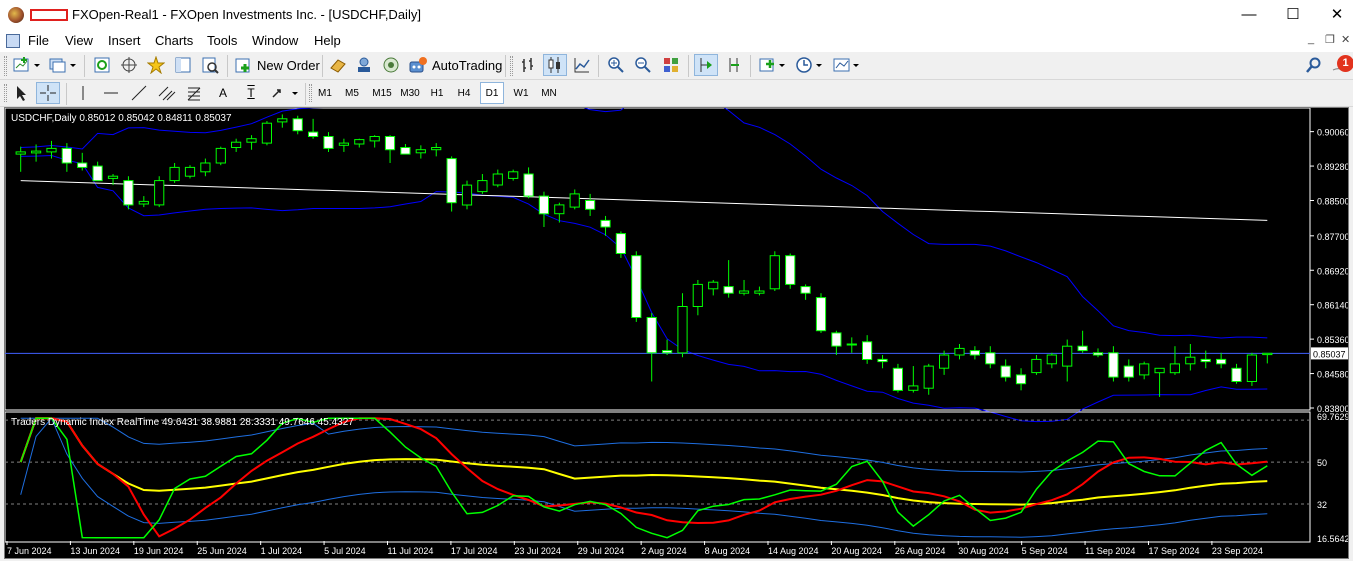  Describe the element at coordinates (601, 551) in the screenshot. I see `date-tick-label: 29 Jul 2024` at that location.